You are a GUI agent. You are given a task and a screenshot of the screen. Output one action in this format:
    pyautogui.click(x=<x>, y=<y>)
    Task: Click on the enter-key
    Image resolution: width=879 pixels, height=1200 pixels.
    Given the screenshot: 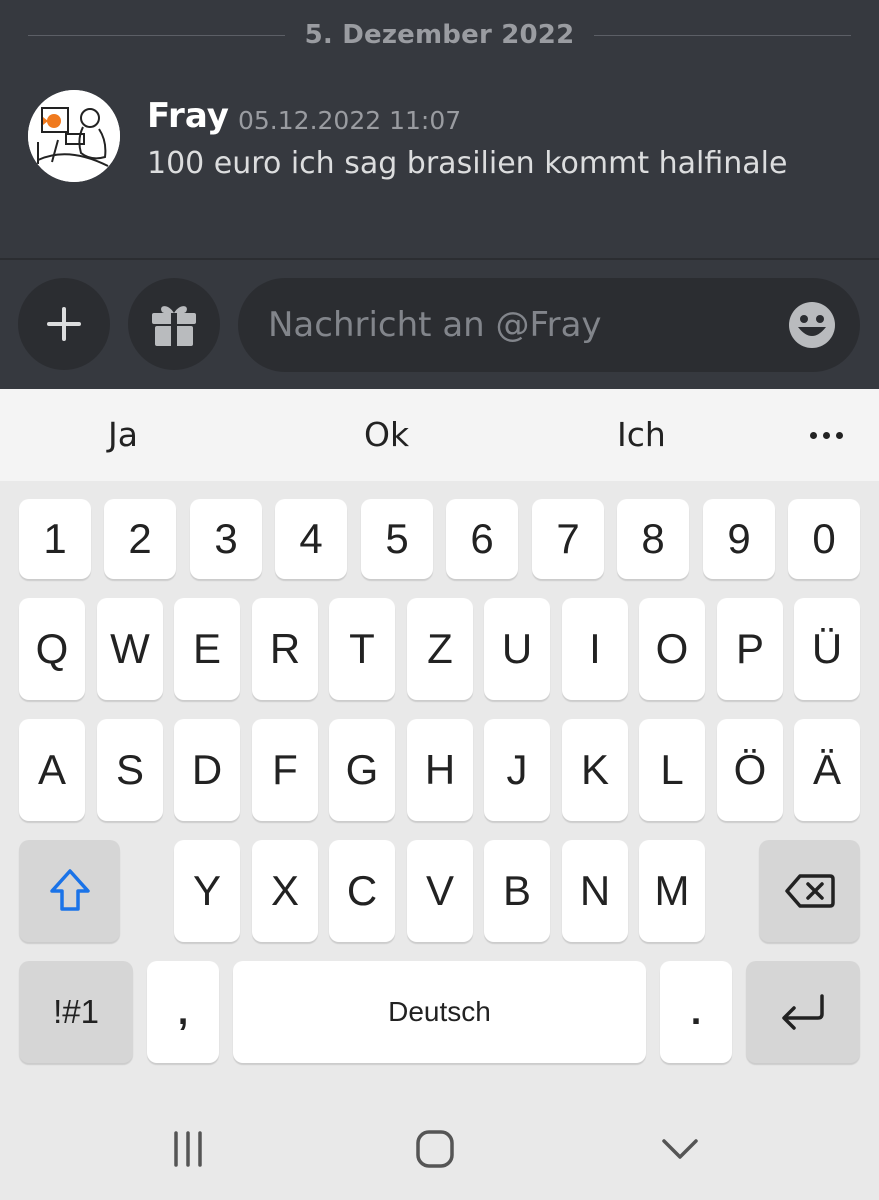 What is the action you would take?
    pyautogui.click(x=803, y=1012)
    